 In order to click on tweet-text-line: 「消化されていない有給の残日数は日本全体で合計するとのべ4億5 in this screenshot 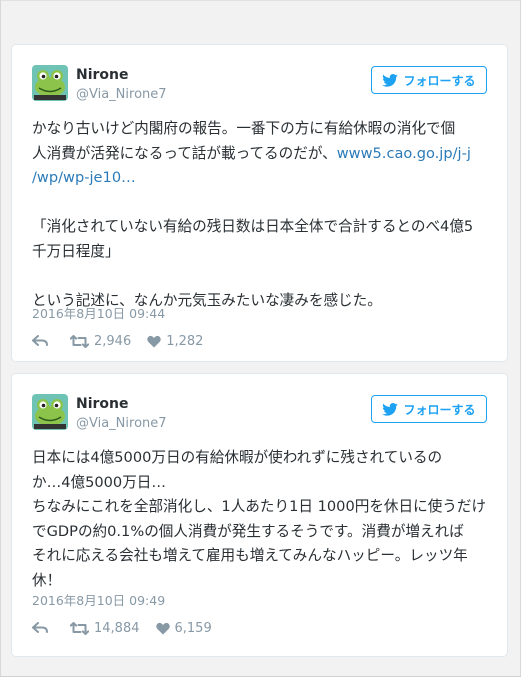, I will do `click(253, 226)`.